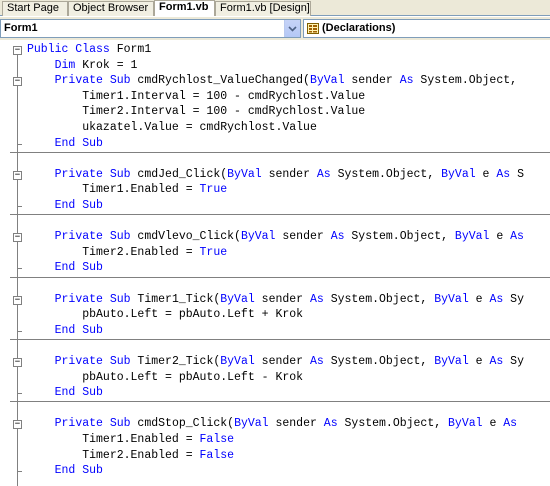 The image size is (550, 486). What do you see at coordinates (68, 49) in the screenshot?
I see `keyword-token: Public Class` at bounding box center [68, 49].